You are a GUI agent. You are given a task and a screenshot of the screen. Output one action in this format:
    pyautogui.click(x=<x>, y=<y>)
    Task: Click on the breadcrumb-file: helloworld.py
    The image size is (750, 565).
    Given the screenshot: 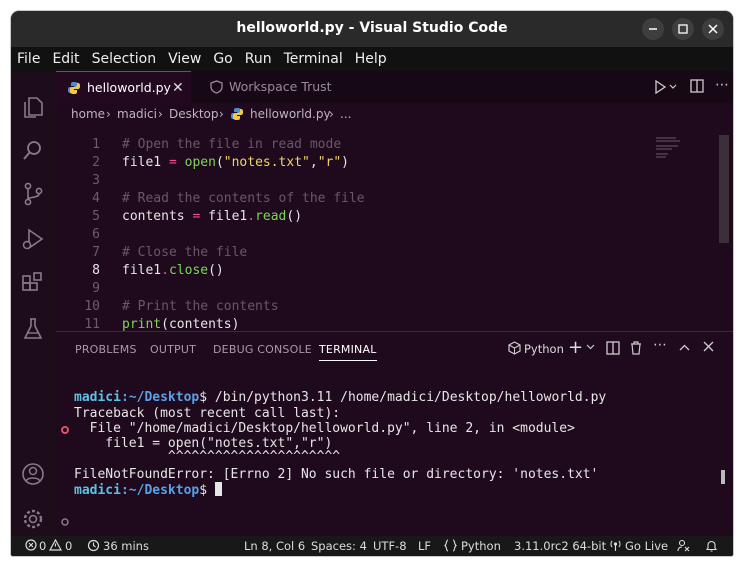 What is the action you would take?
    pyautogui.click(x=290, y=114)
    